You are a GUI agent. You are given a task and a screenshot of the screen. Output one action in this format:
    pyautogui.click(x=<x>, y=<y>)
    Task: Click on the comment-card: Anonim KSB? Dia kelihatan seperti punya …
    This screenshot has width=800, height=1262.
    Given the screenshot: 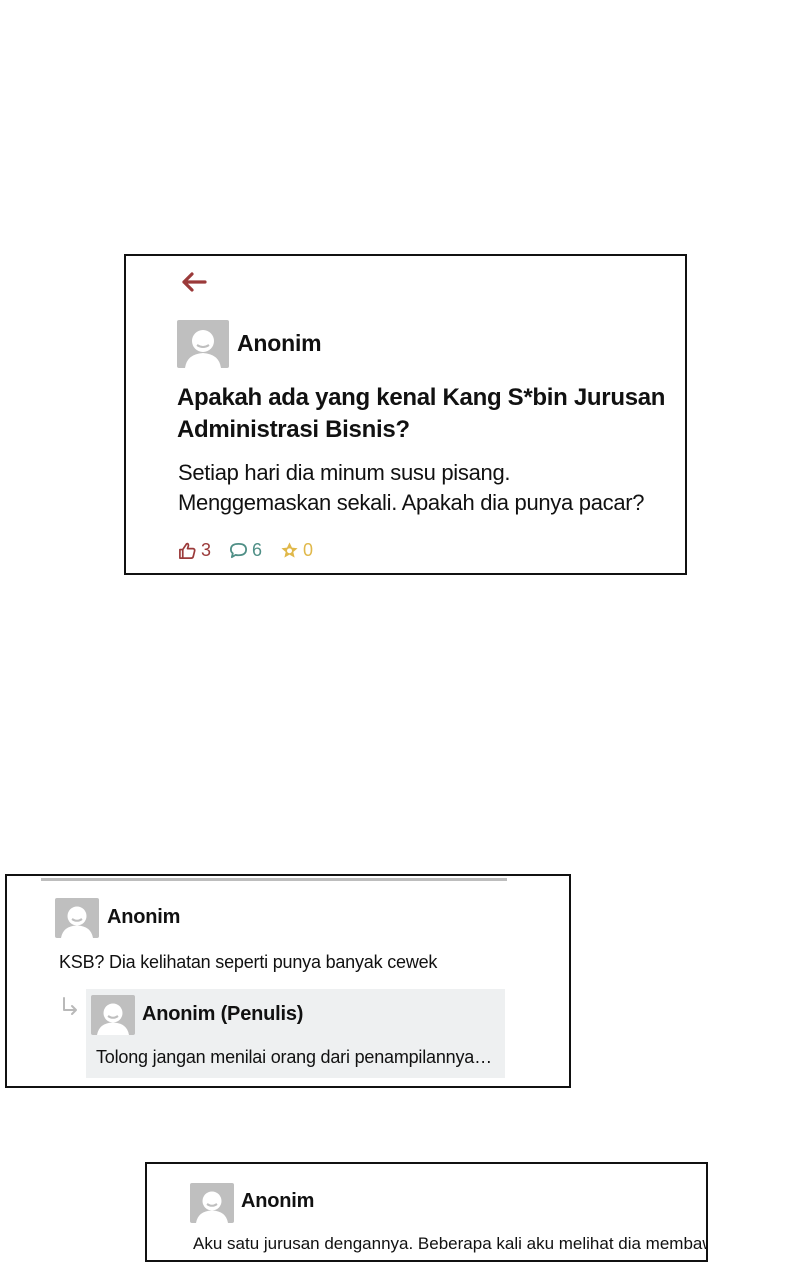 What is the action you would take?
    pyautogui.click(x=288, y=981)
    